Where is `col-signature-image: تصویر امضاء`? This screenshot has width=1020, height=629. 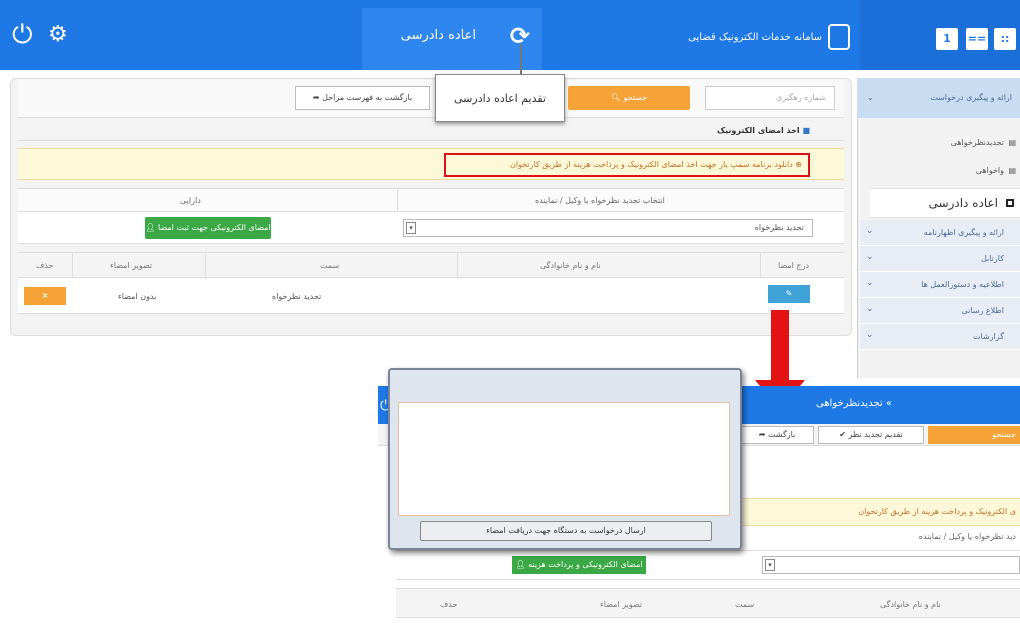 col-signature-image: تصویر امضاء is located at coordinates (131, 265).